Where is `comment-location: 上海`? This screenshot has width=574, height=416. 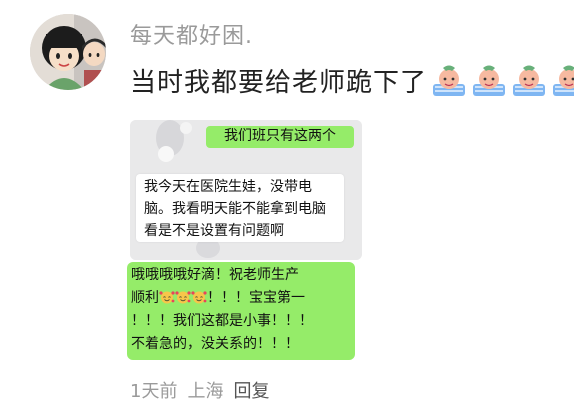
comment-location: 上海 is located at coordinates (205, 391).